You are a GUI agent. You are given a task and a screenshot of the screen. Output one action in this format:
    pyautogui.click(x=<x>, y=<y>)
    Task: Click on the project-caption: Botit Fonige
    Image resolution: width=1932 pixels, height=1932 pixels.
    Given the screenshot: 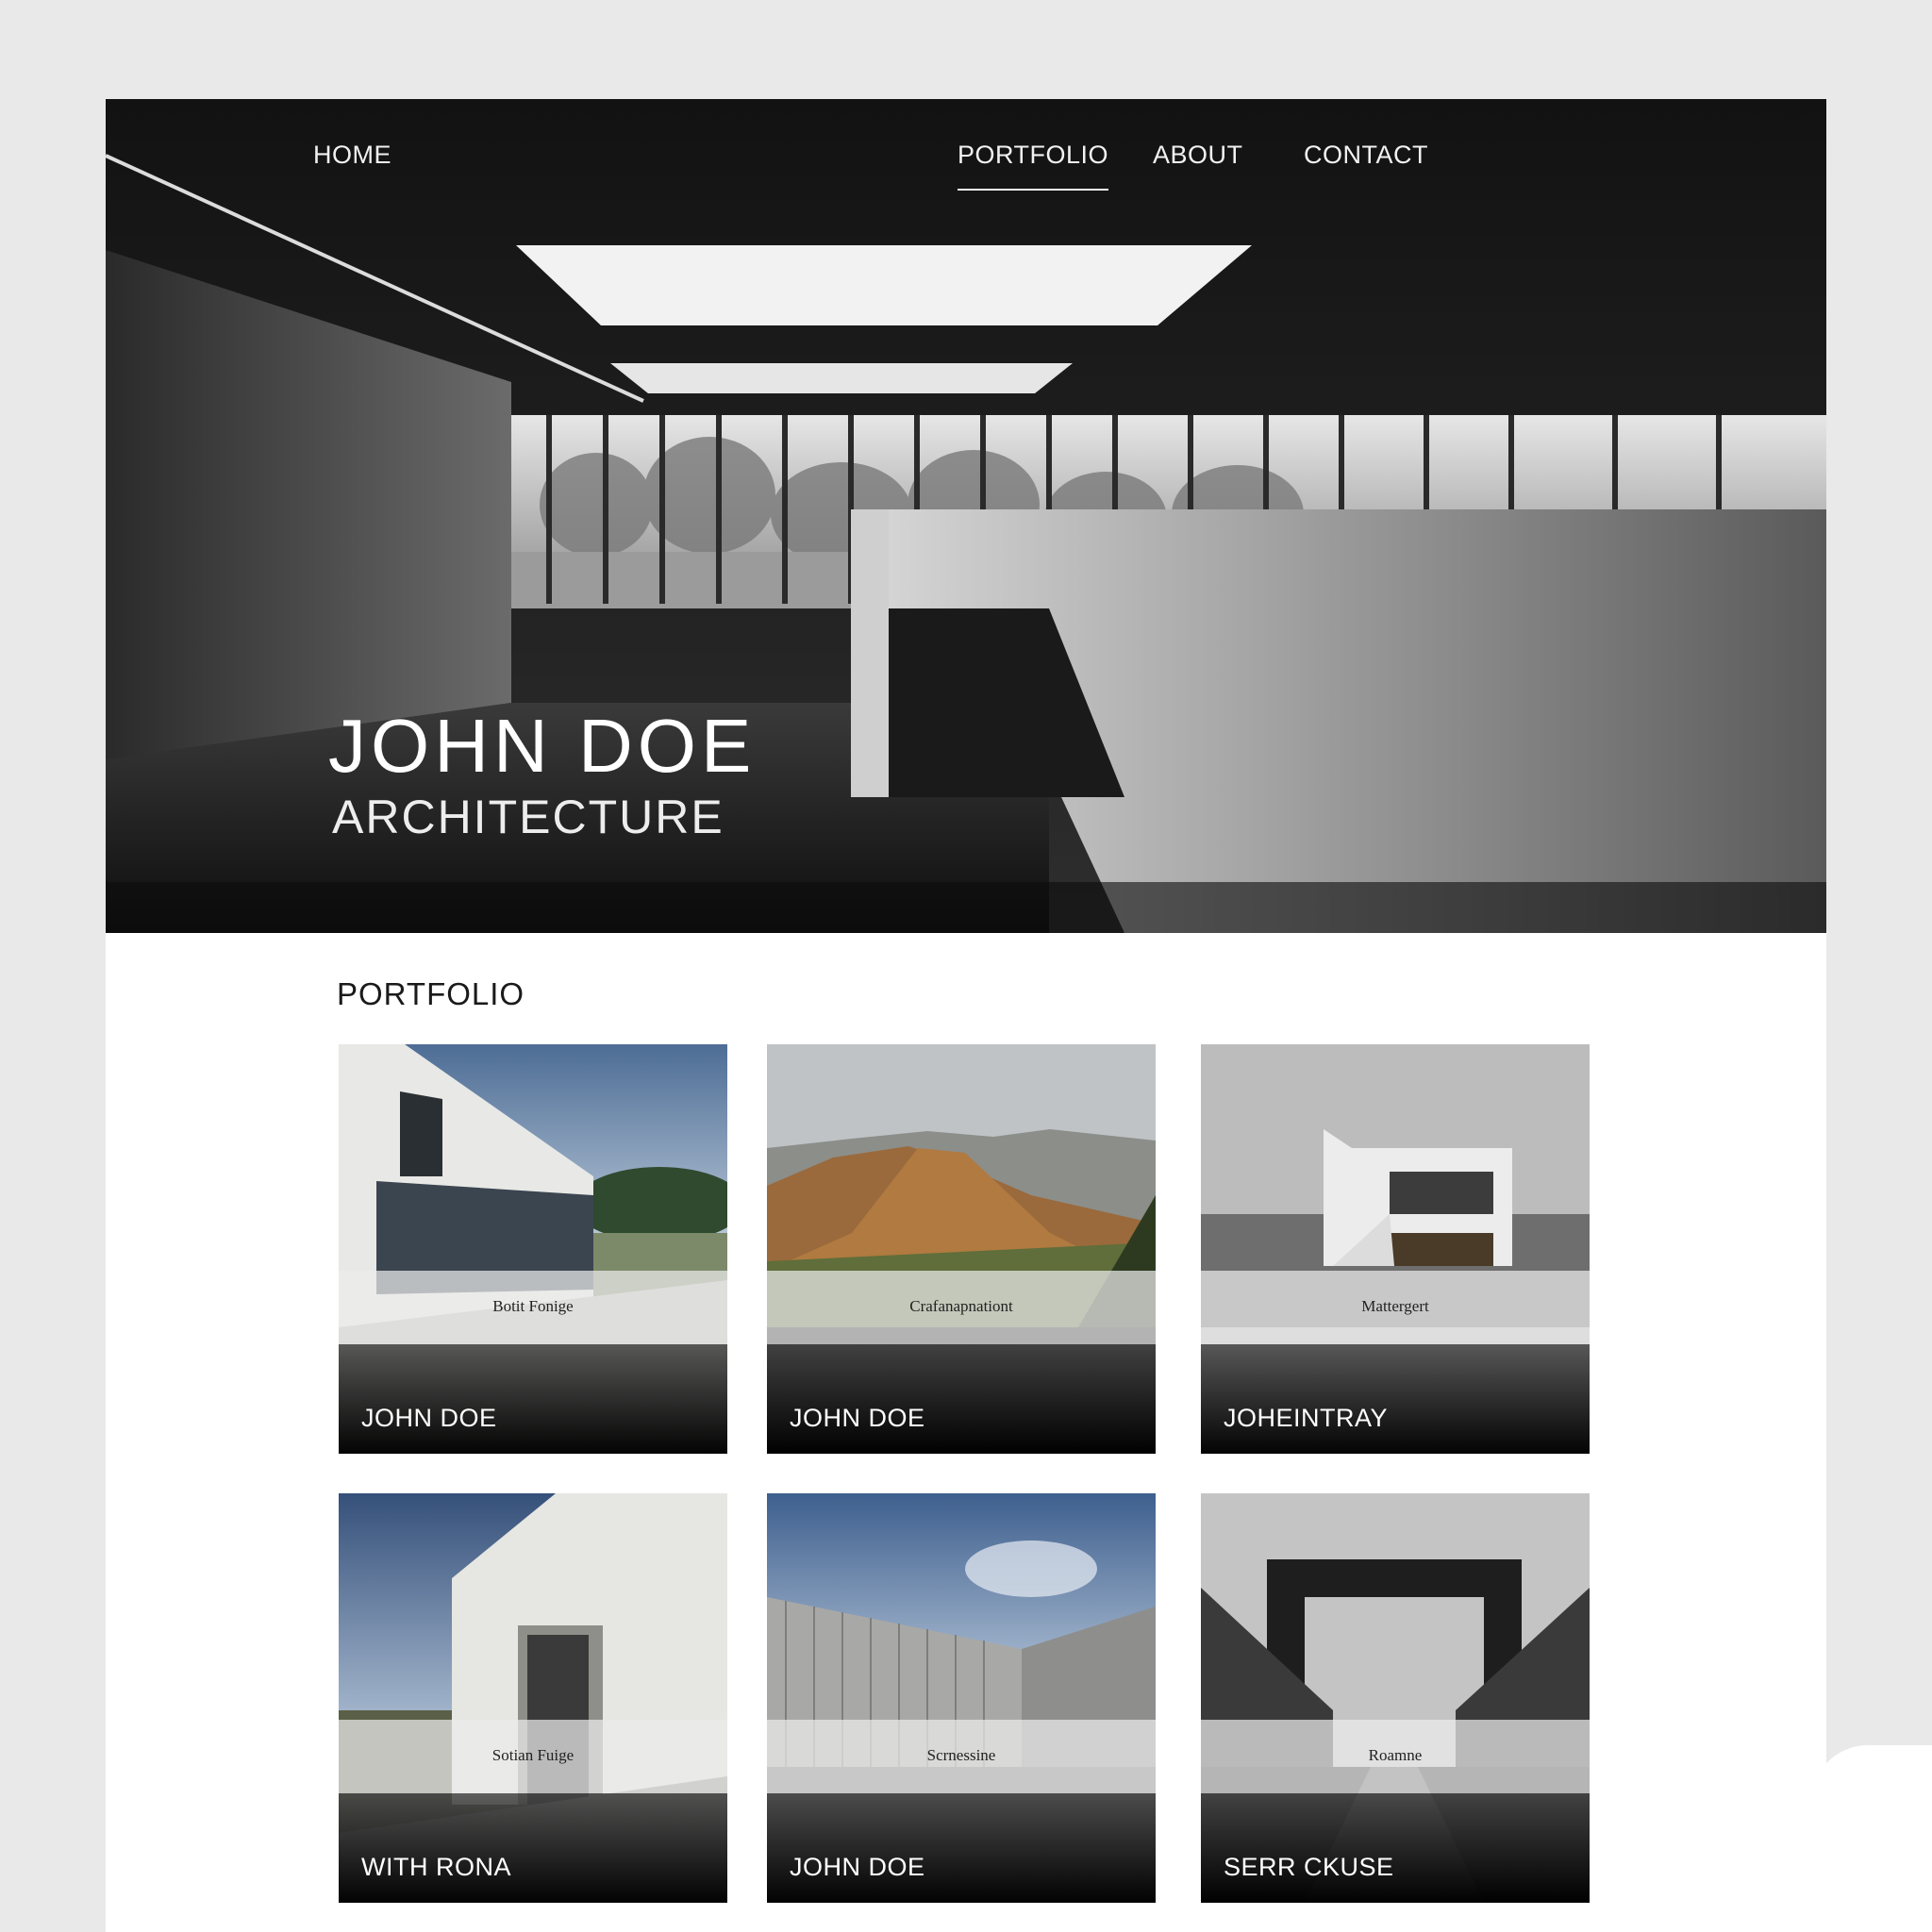 What is the action you would take?
    pyautogui.click(x=533, y=1306)
    